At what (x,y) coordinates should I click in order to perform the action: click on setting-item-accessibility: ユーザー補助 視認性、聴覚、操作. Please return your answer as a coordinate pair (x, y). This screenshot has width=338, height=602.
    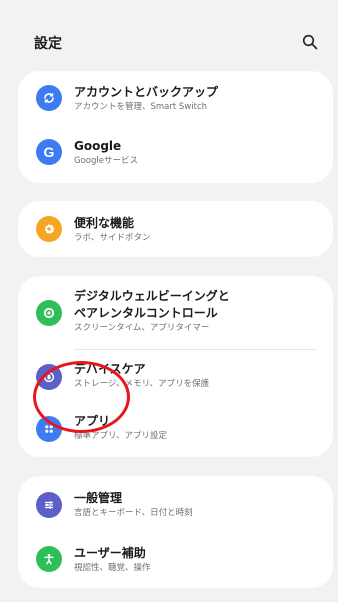
    Looking at the image, I should click on (175, 560).